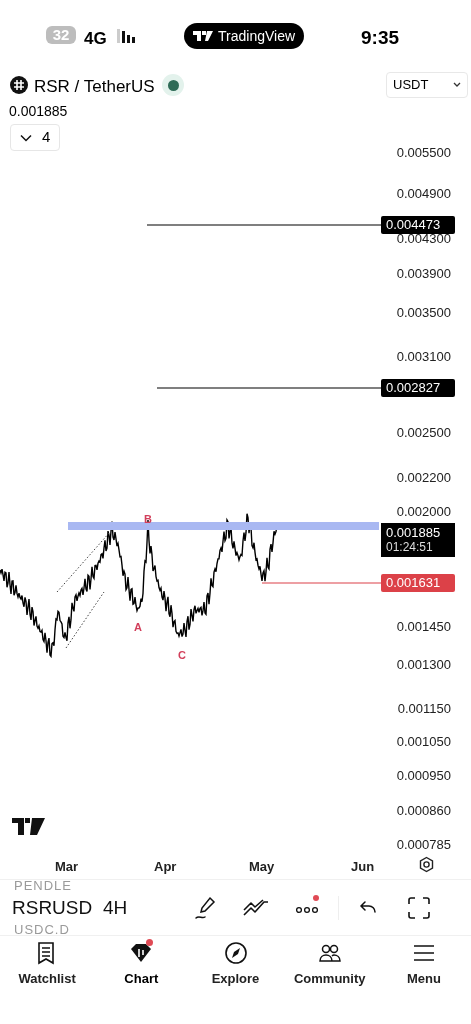 The height and width of the screenshot is (1024, 471). I want to click on price-axis-label: 0.001050, so click(423, 742).